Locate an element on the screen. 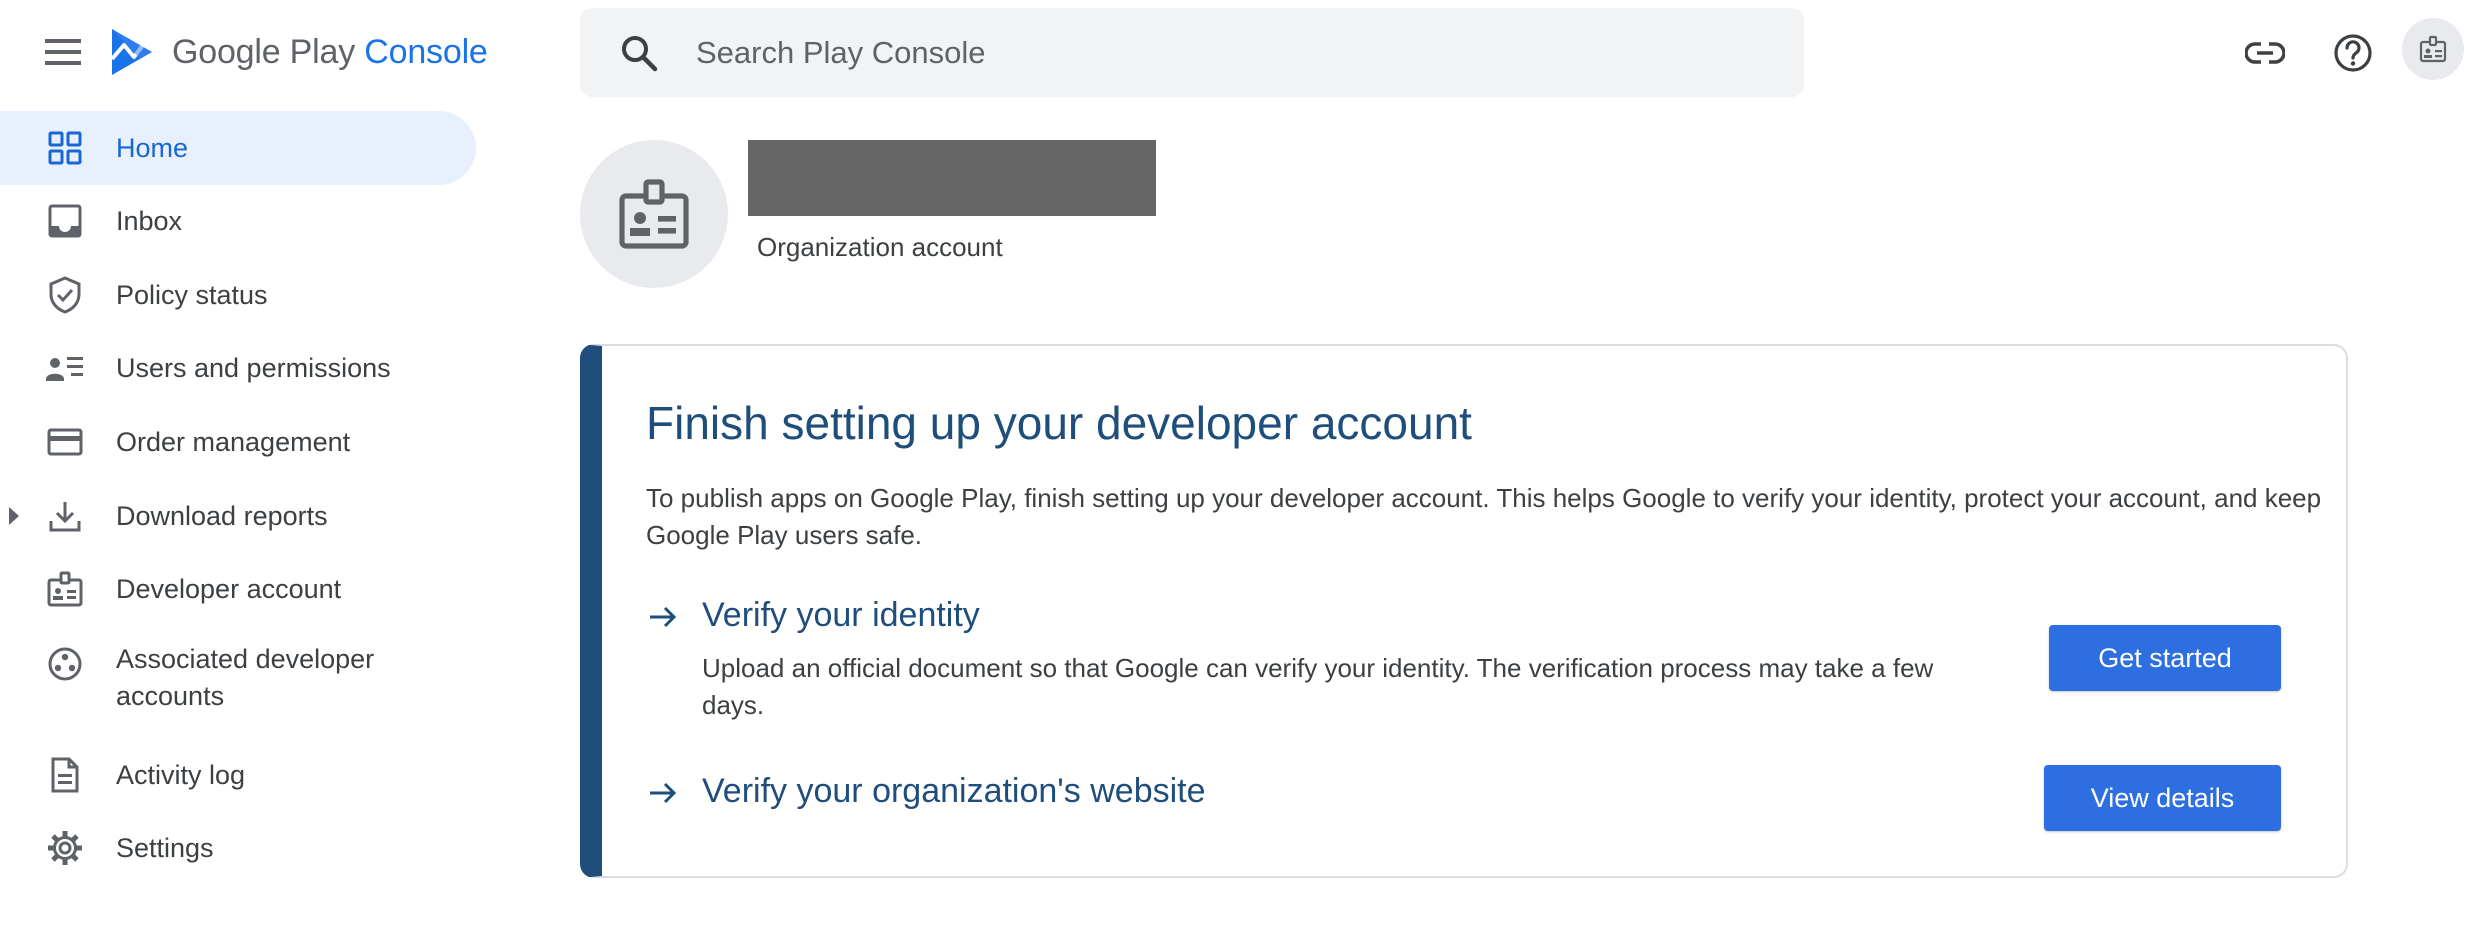  sidebar-item-label: Developer account is located at coordinates (229, 588).